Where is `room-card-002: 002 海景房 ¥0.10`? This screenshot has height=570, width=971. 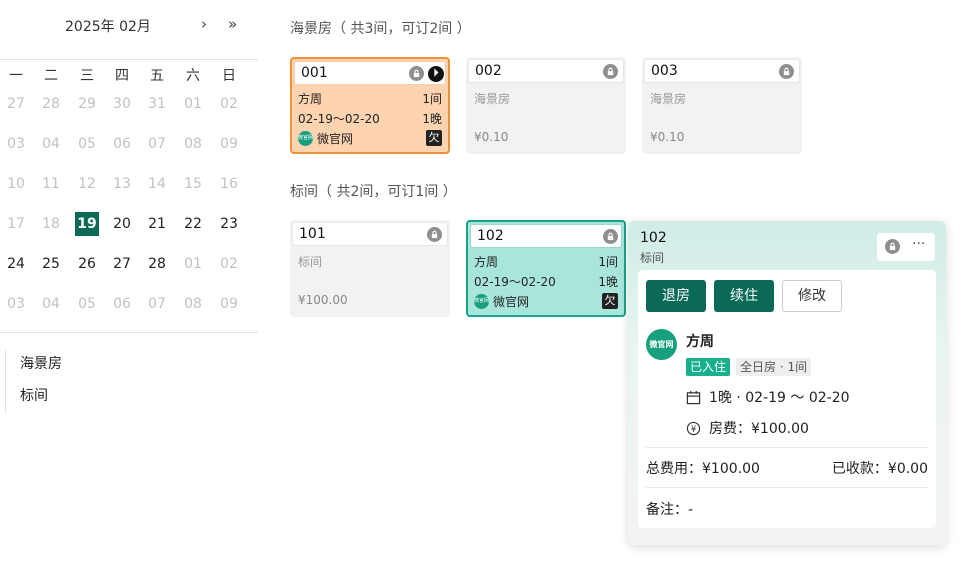 room-card-002: 002 海景房 ¥0.10 is located at coordinates (546, 105).